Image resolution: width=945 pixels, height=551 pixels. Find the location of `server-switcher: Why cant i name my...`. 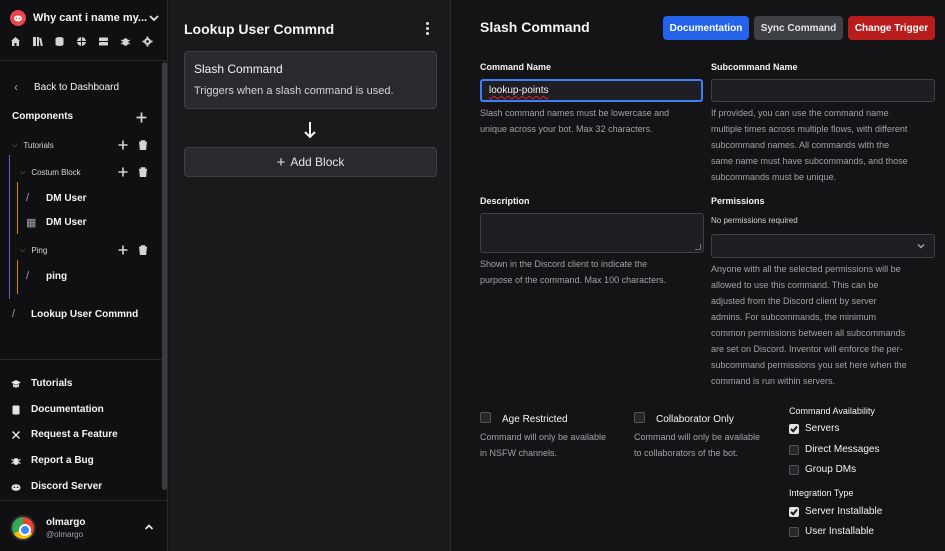

server-switcher: Why cant i name my... is located at coordinates (85, 18).